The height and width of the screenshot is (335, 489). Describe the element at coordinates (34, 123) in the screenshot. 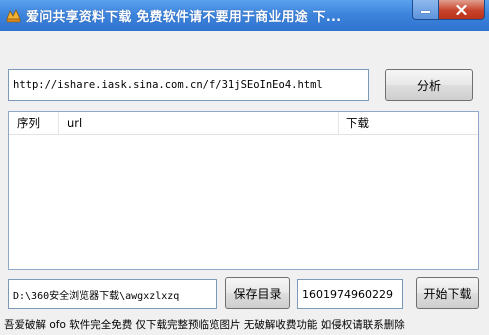

I see `column-header-sequence: 序列` at that location.